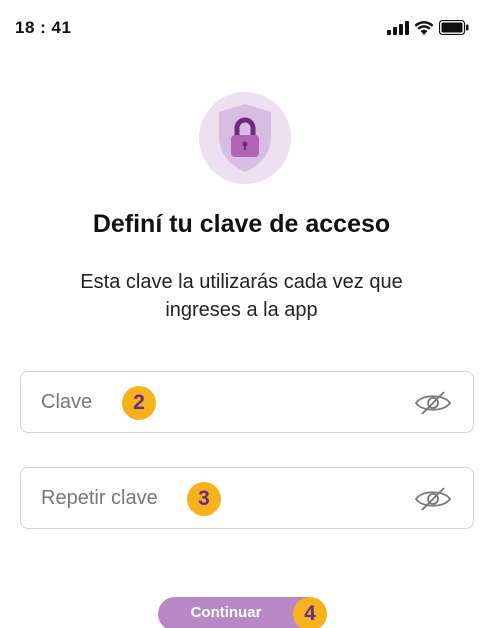 The width and height of the screenshot is (483, 628). I want to click on wifi-icon, so click(424, 28).